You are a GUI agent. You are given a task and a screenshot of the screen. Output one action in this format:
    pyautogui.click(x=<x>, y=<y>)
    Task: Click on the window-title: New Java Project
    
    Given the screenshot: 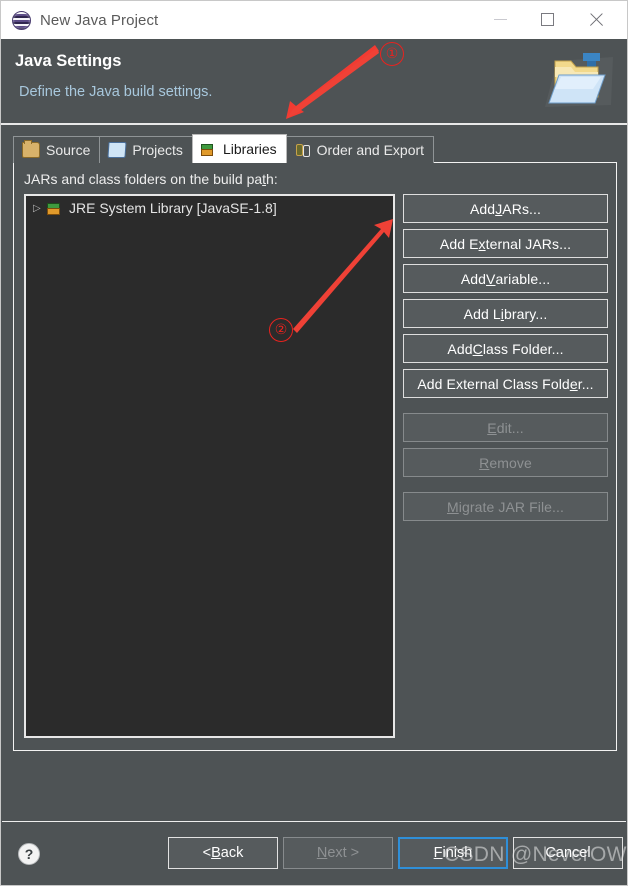 What is the action you would take?
    pyautogui.click(x=99, y=20)
    